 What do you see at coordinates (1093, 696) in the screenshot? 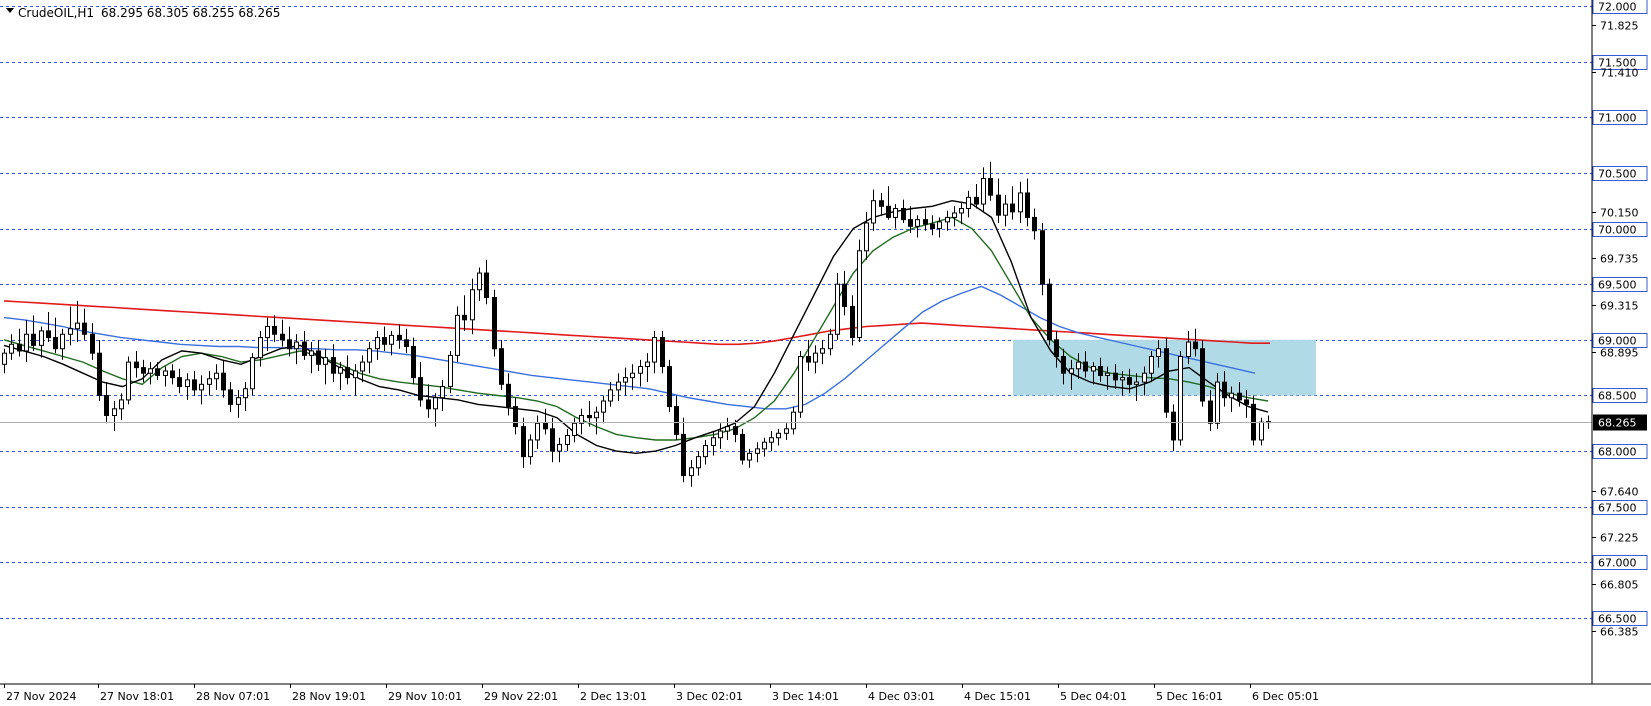
I see `time-tick-label: 5 Dec 04:01` at bounding box center [1093, 696].